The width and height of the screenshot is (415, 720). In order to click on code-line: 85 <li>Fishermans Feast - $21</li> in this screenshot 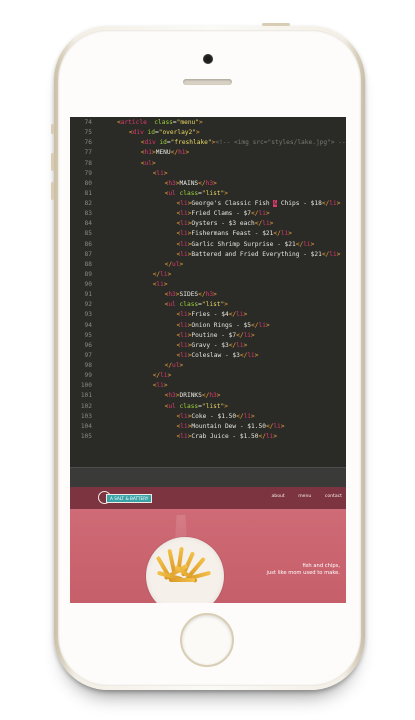, I will do `click(208, 234)`.